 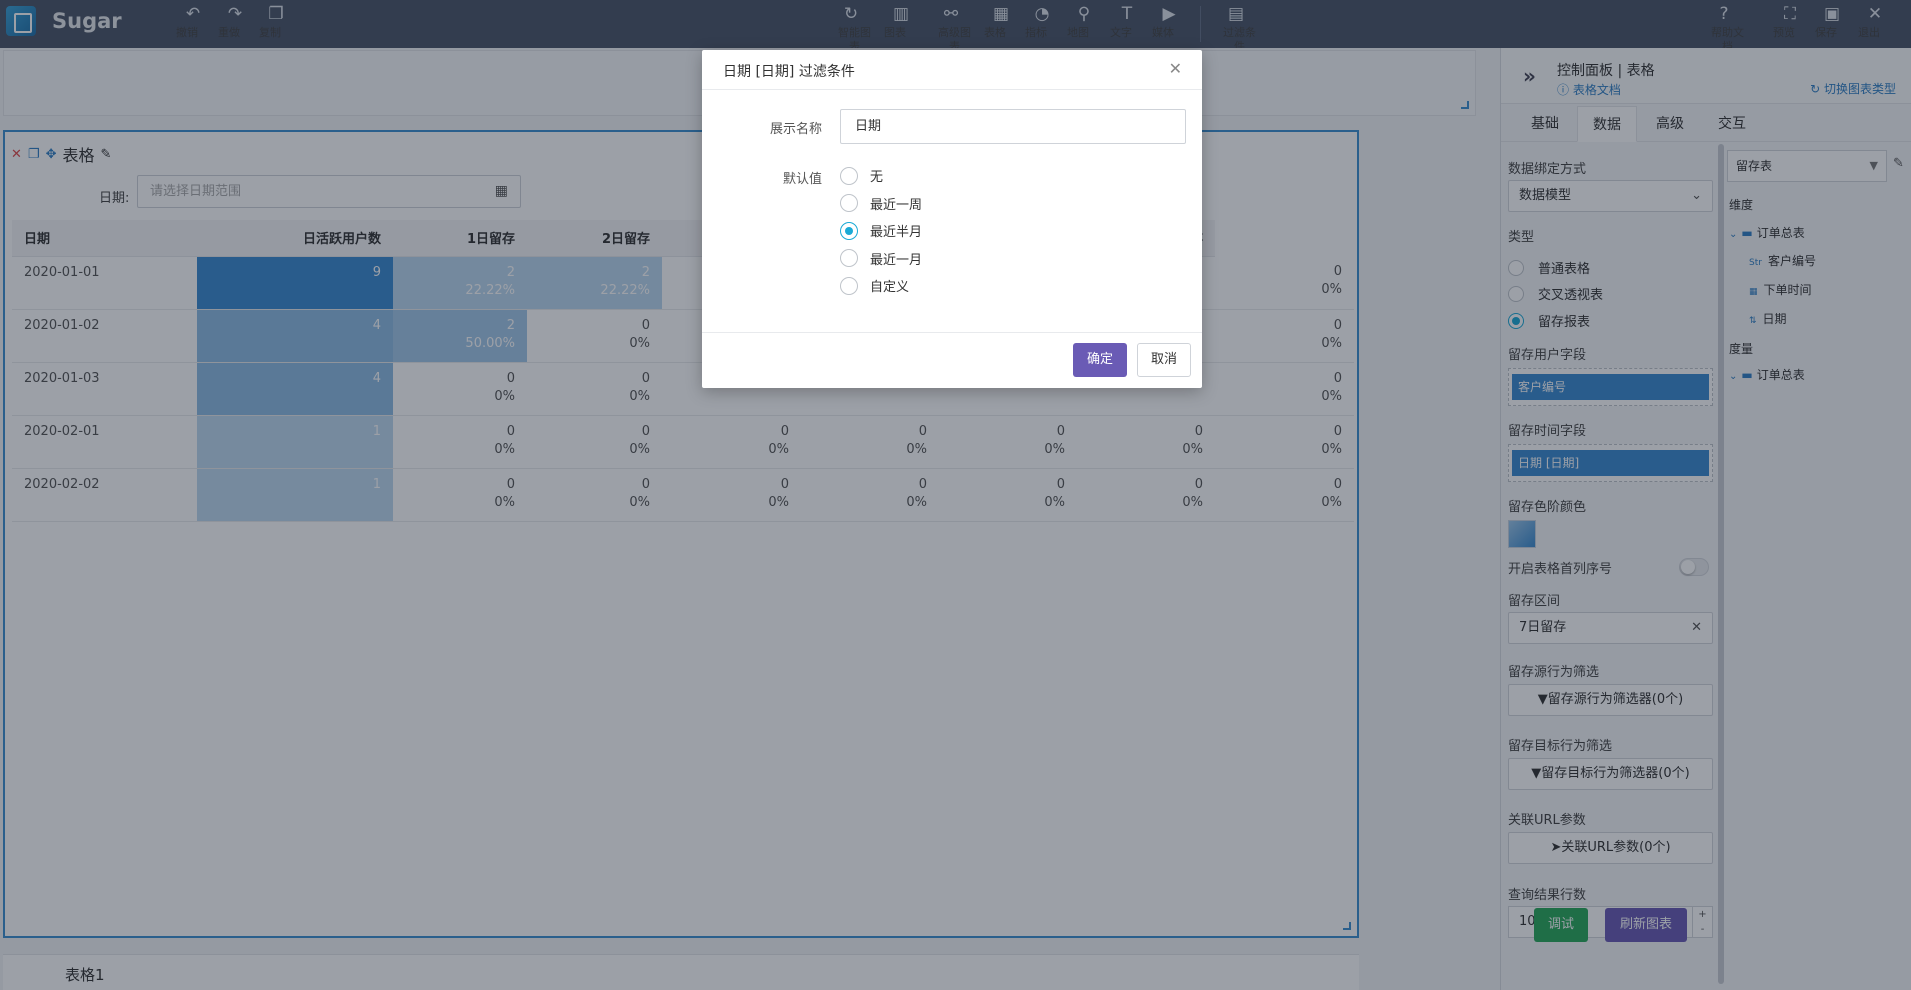 I want to click on dialog-header: 日期 [日期] 过滤条件 ✕, so click(x=952, y=70).